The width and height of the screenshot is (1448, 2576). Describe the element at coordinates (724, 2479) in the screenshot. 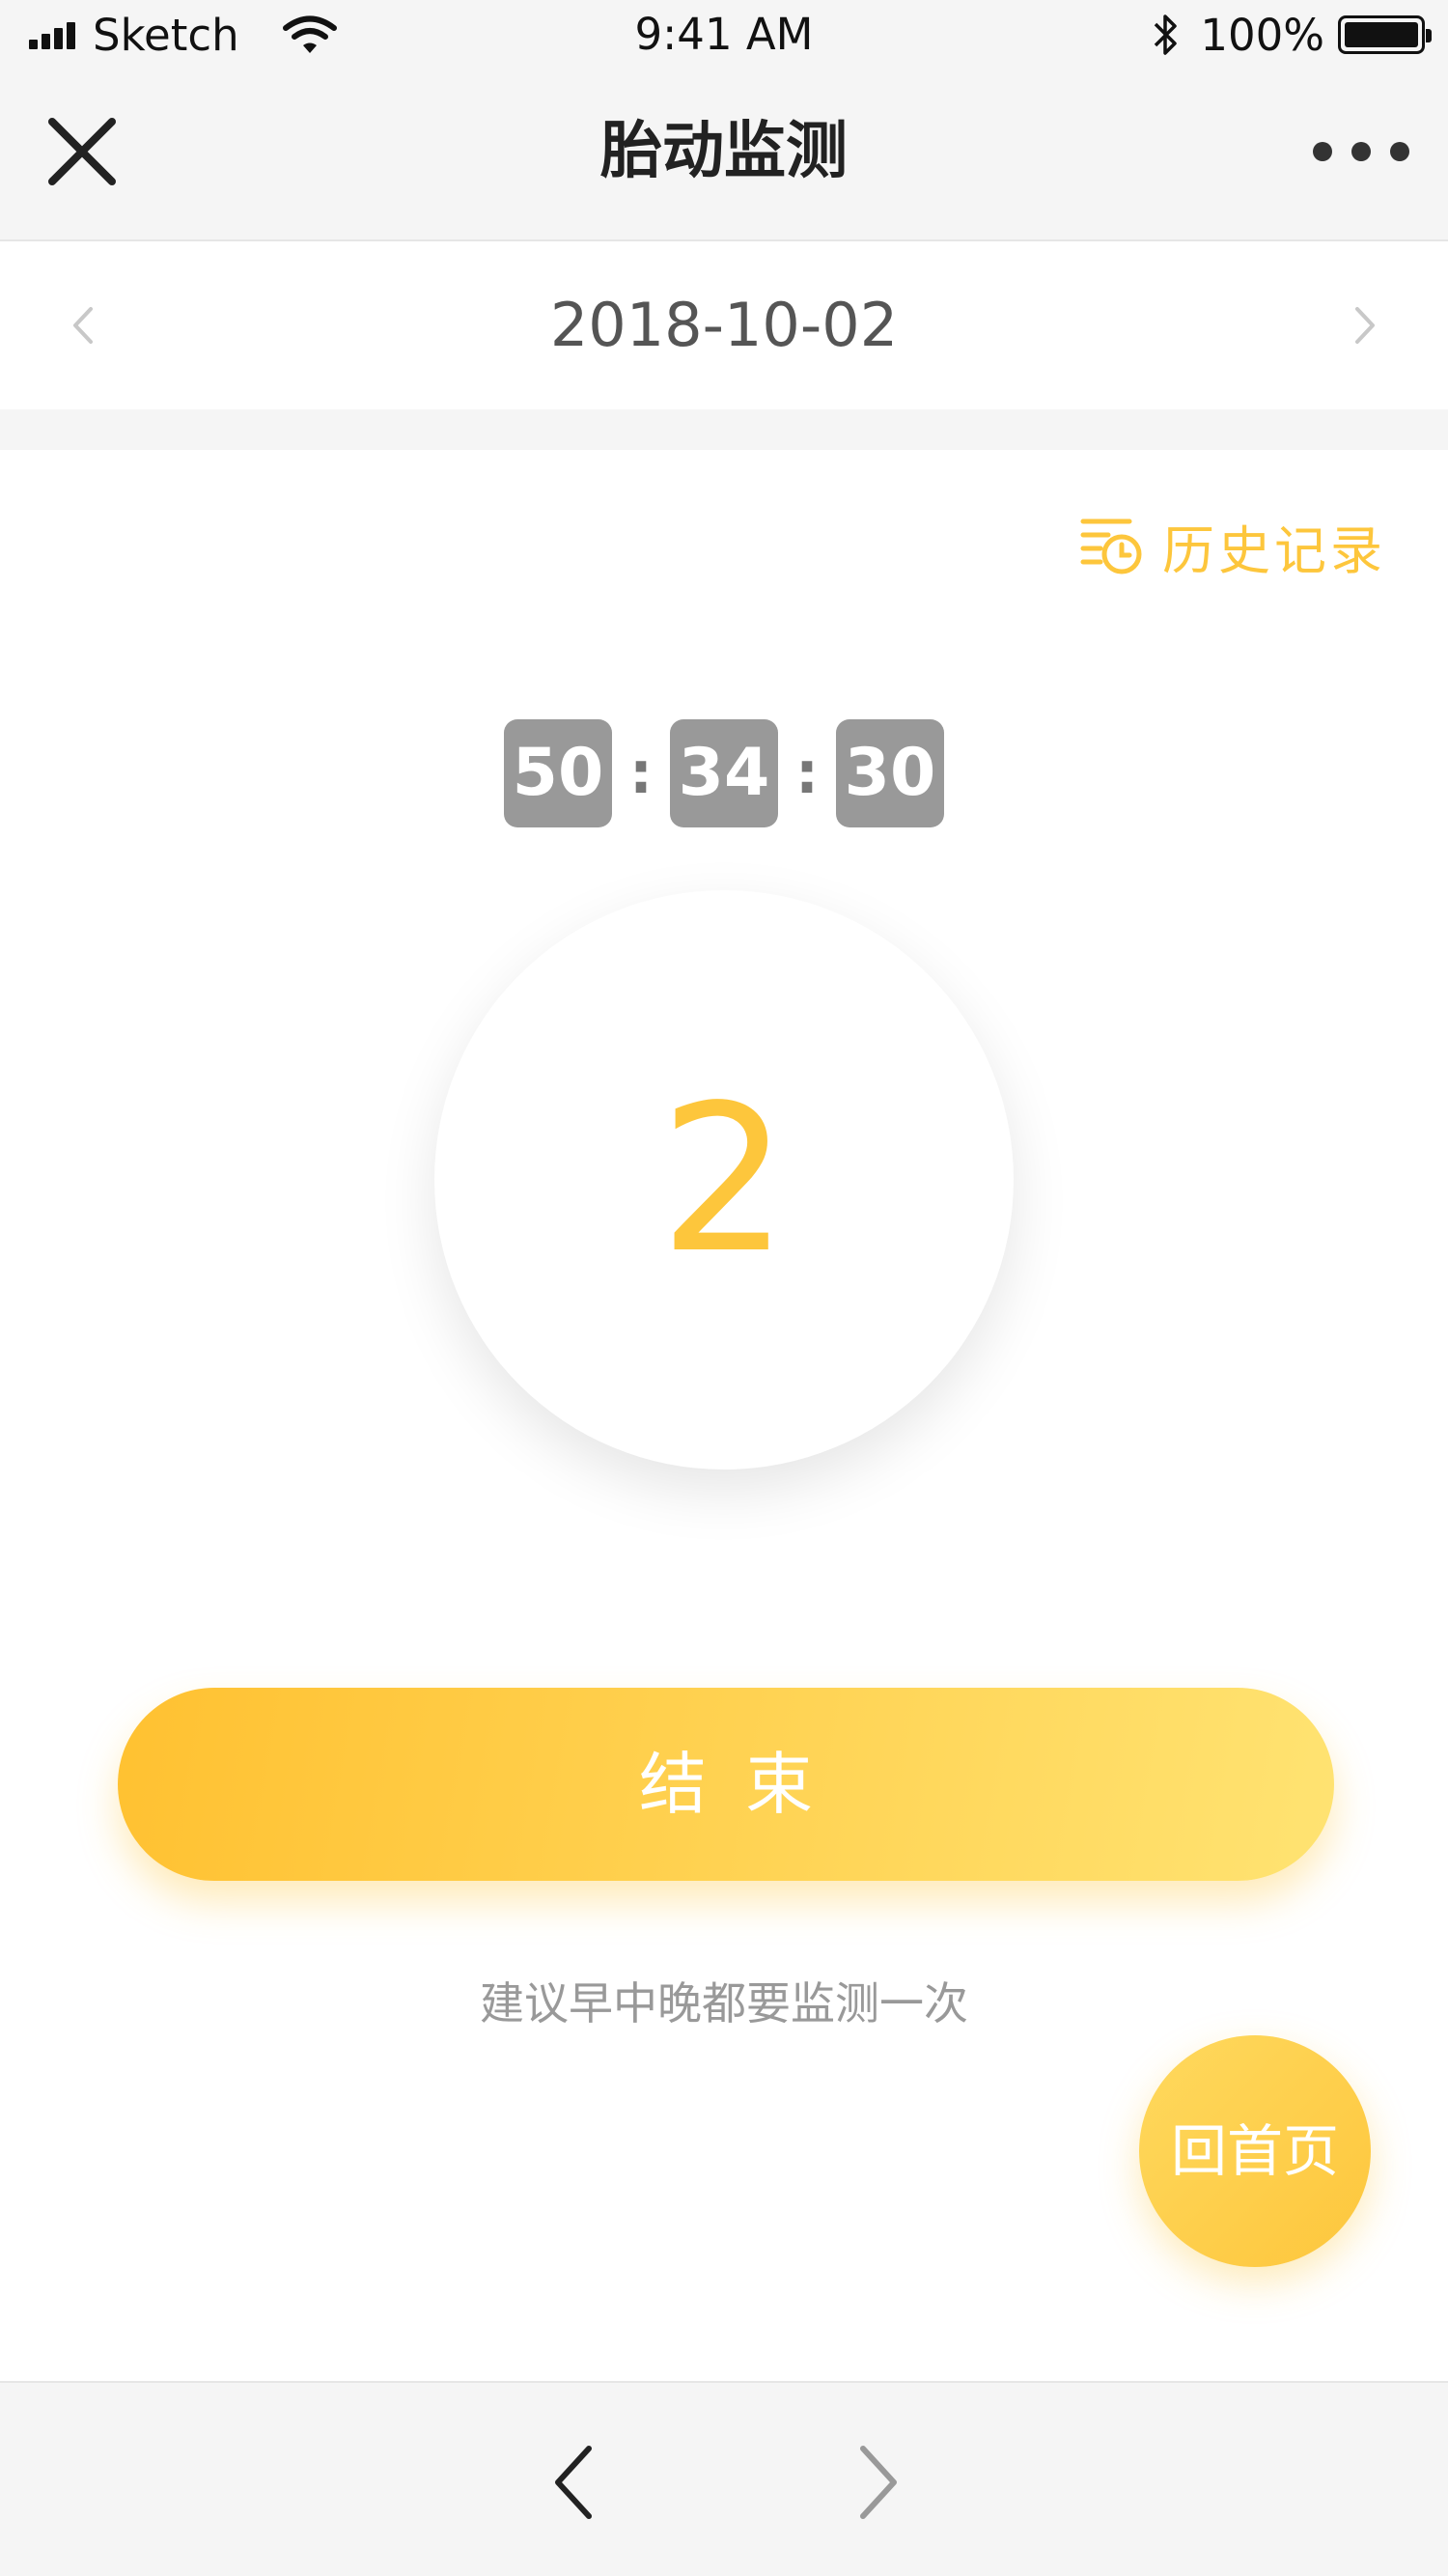

I see `bottom-toolbar` at that location.